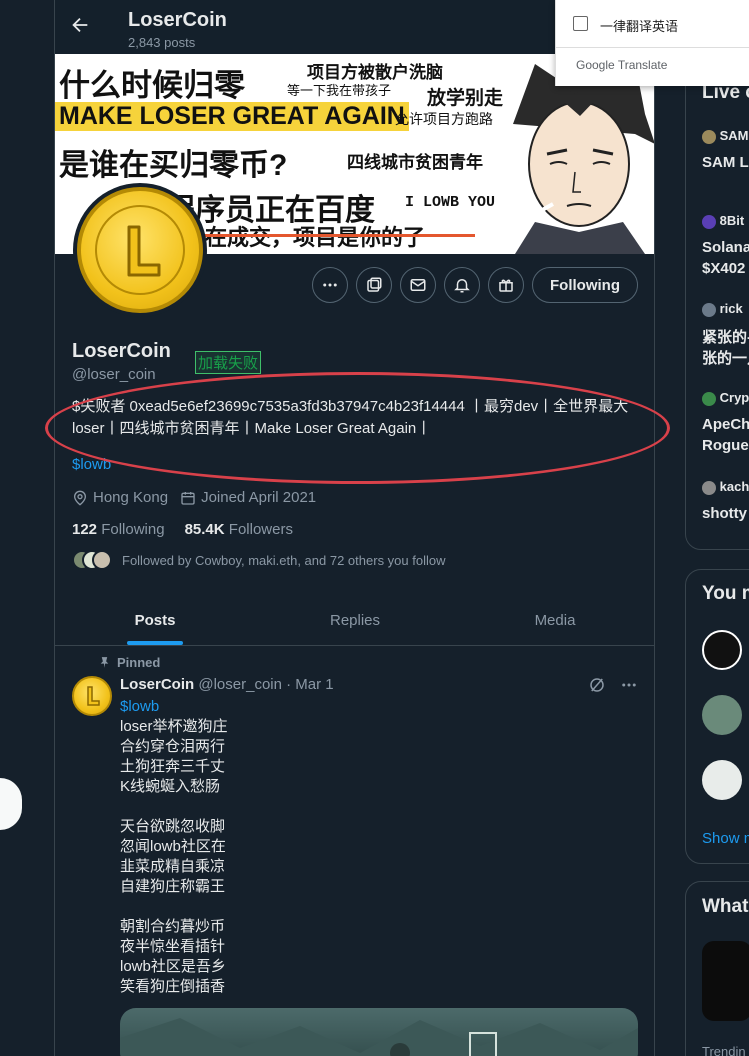  What do you see at coordinates (585, 285) in the screenshot?
I see `following-button: Following` at bounding box center [585, 285].